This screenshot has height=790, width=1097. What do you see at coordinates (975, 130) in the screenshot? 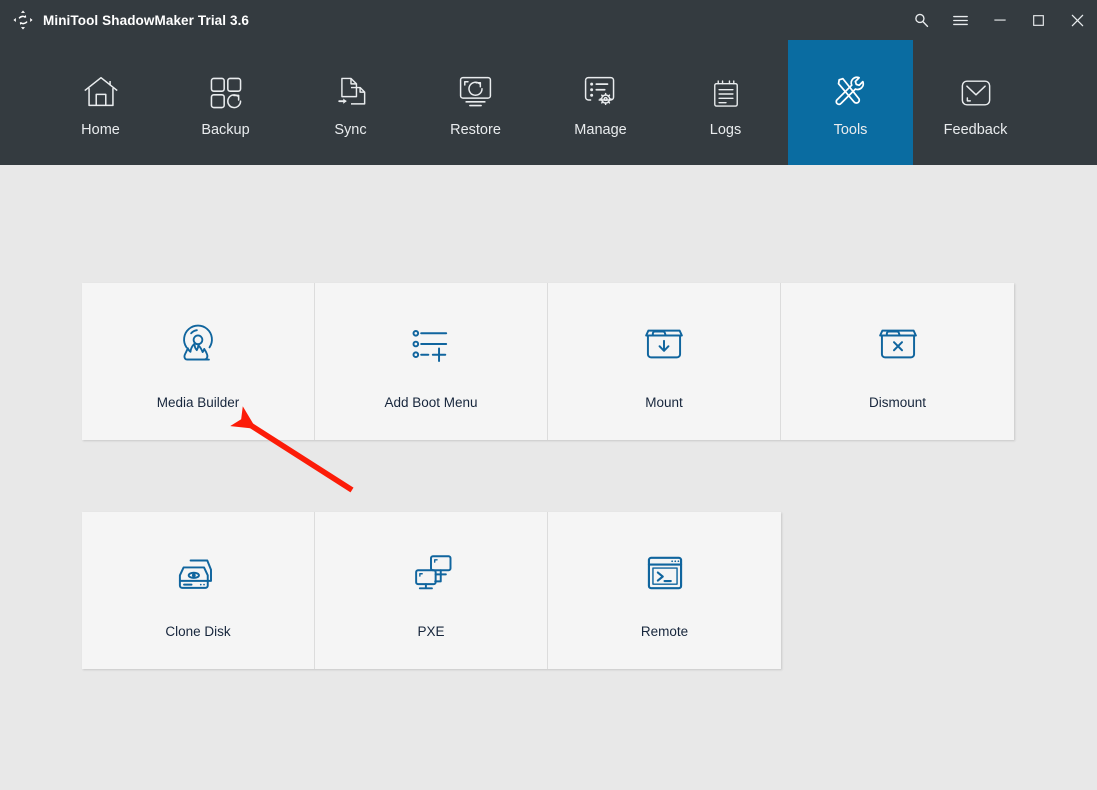
I see `nav-label: Feedback` at bounding box center [975, 130].